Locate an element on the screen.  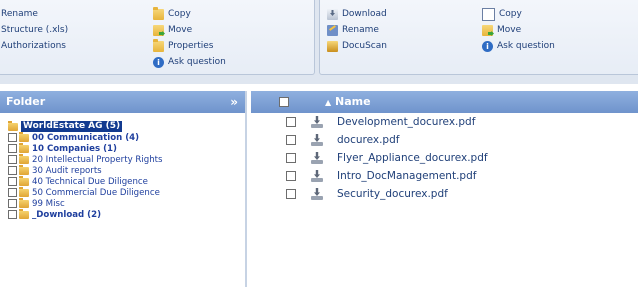
file-row: Intro_DocManagement.pdf is located at coordinates (444, 176).